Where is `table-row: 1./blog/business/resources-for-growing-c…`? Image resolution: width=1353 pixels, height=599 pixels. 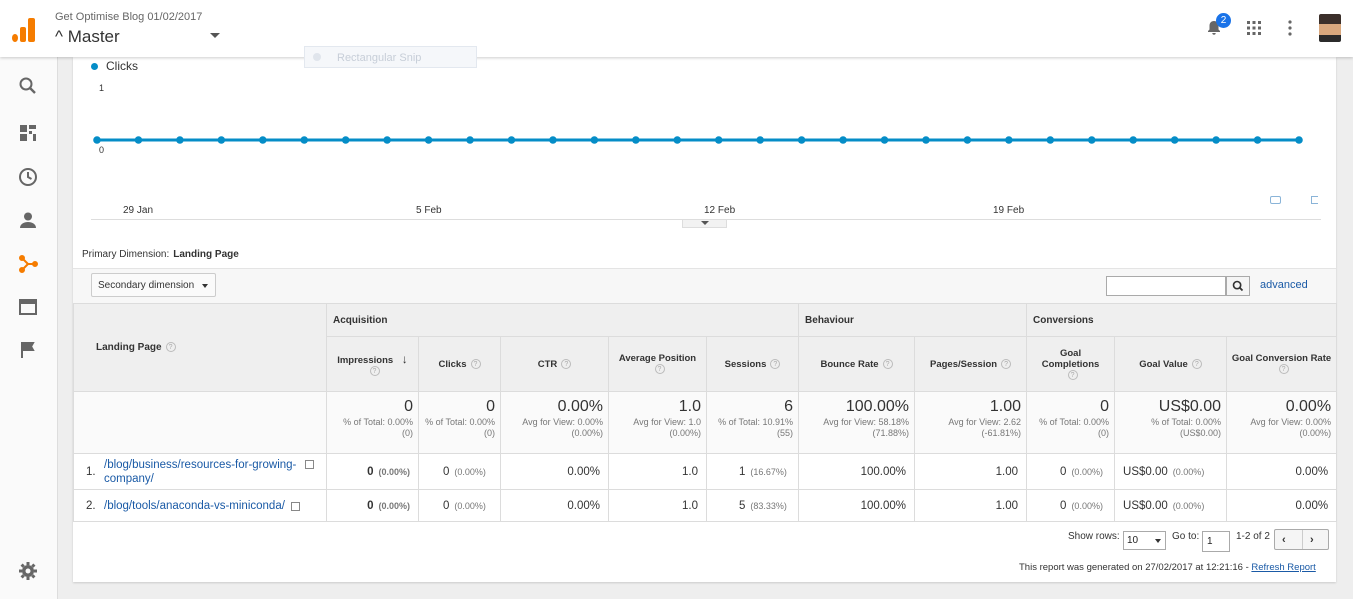 table-row: 1./blog/business/resources-for-growing-c… is located at coordinates (705, 471).